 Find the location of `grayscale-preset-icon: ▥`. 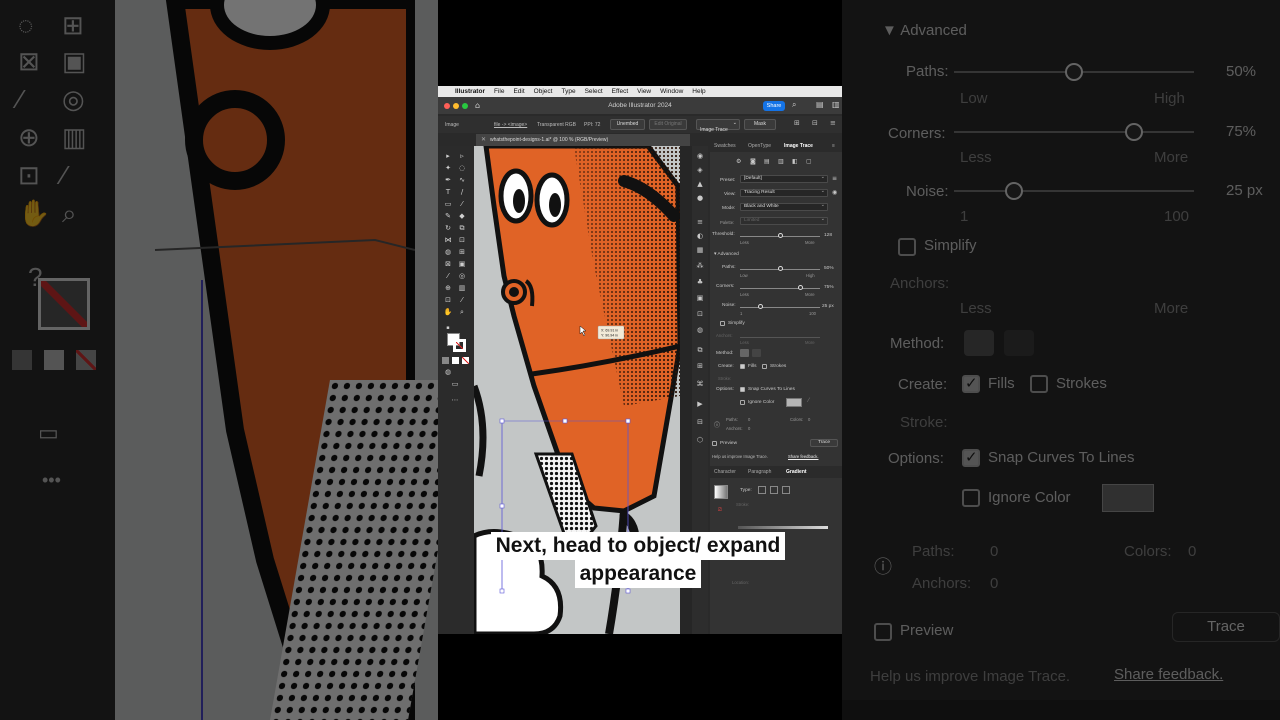

grayscale-preset-icon: ▥ is located at coordinates (781, 161).